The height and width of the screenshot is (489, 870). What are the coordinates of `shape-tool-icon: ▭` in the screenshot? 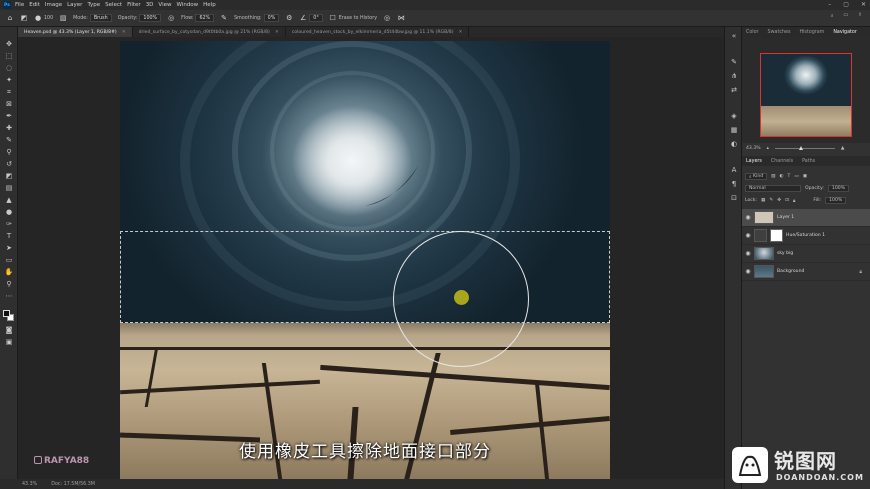 It's located at (9, 260).